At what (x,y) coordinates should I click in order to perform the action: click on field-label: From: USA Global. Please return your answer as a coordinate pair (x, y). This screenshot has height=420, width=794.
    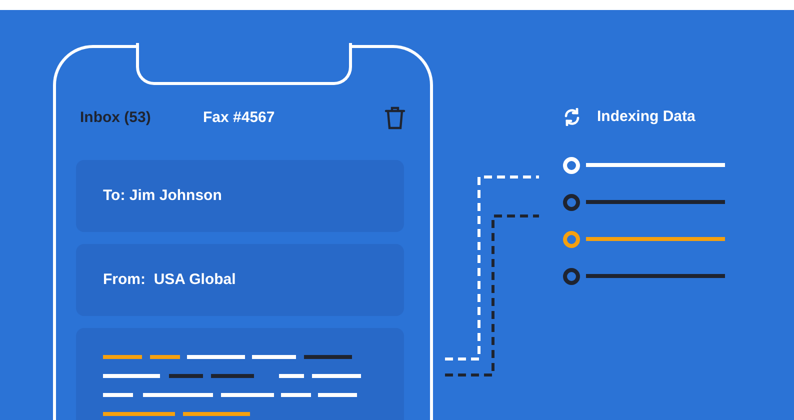
    Looking at the image, I should click on (169, 280).